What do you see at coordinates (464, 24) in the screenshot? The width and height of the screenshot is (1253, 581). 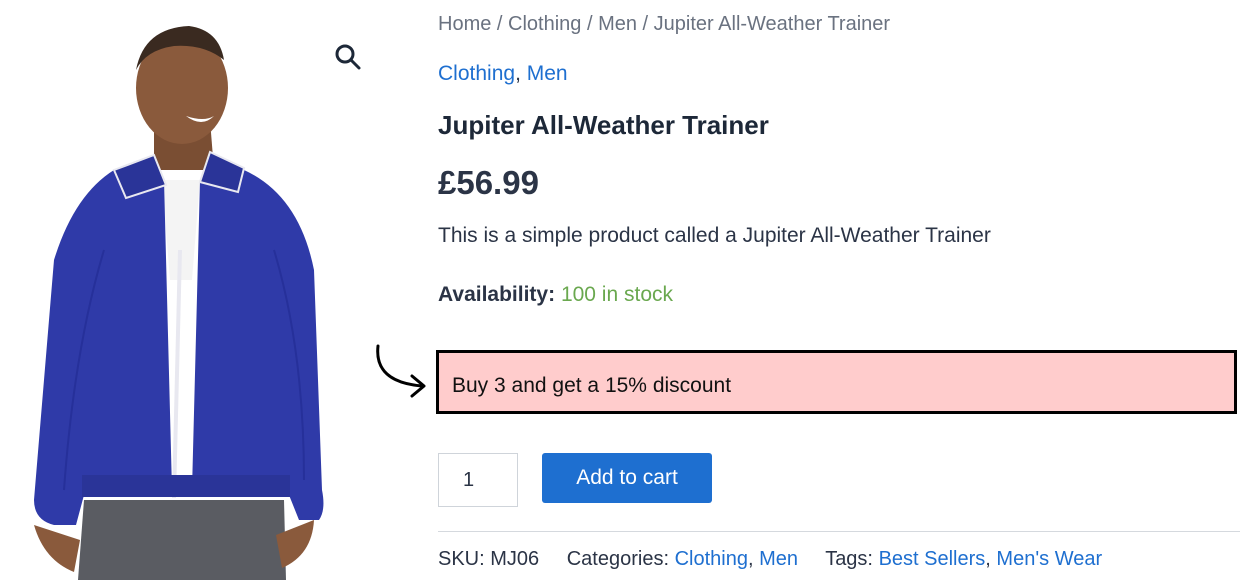 I see `breadcrumb-home: Home` at bounding box center [464, 24].